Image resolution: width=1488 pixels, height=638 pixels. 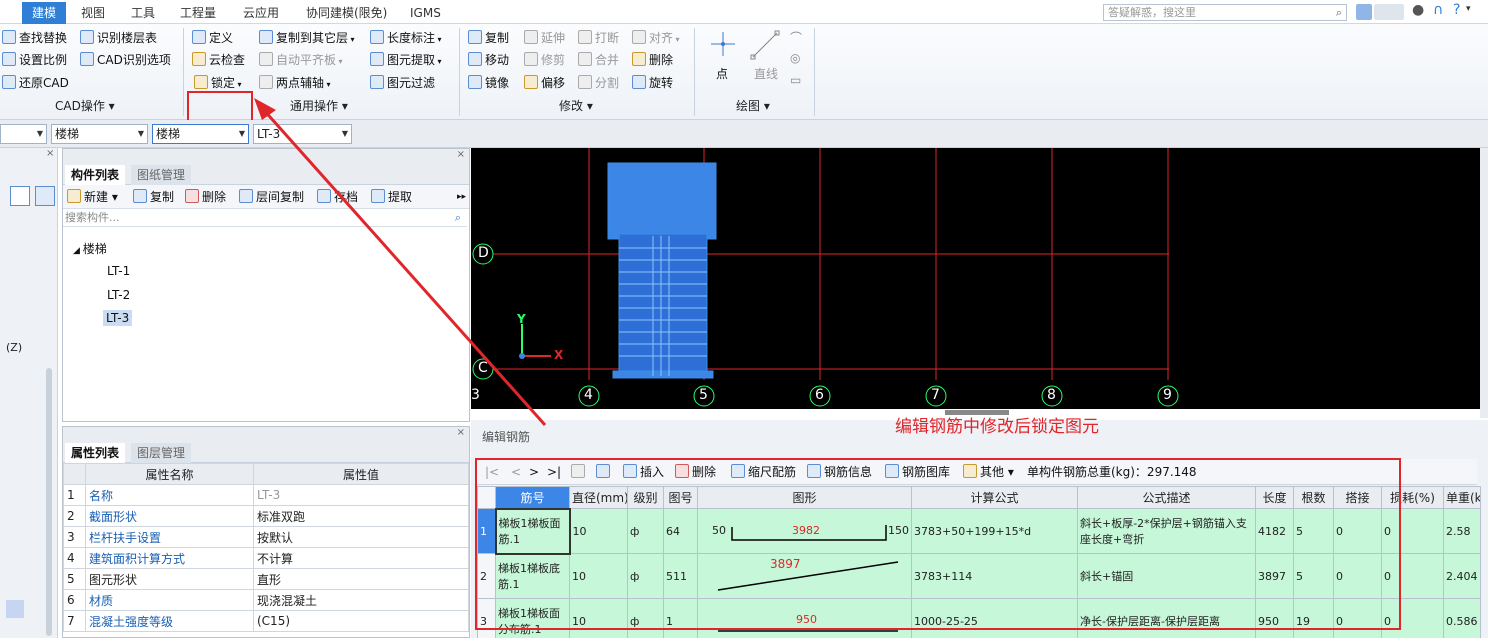 I want to click on property-value: LT-3, so click(x=361, y=495).